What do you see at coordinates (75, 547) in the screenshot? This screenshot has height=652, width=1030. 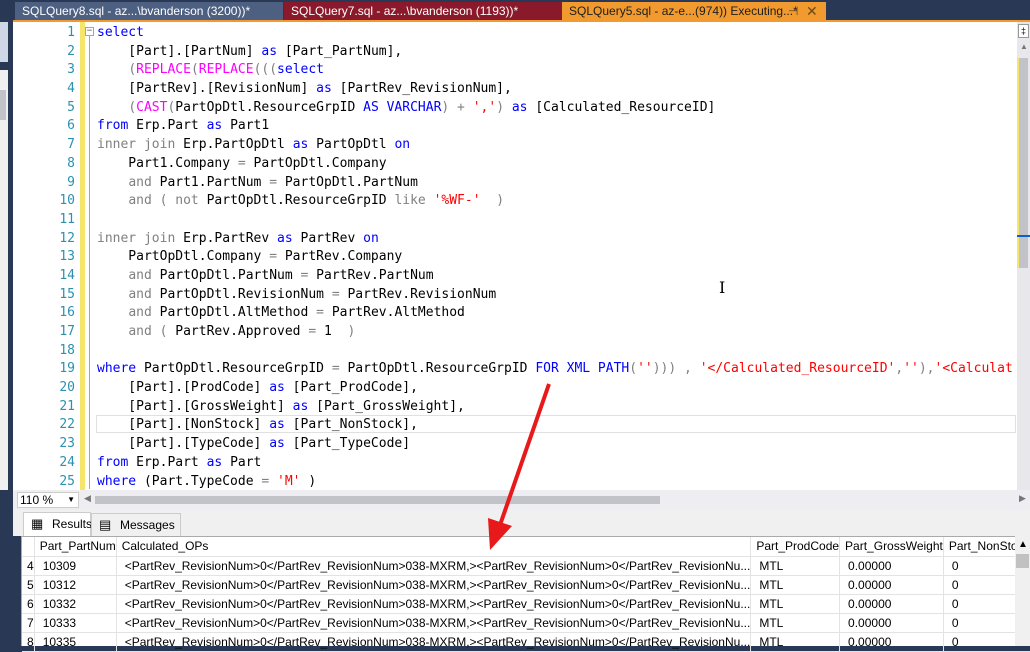 I see `column-header: Part_PartNum` at bounding box center [75, 547].